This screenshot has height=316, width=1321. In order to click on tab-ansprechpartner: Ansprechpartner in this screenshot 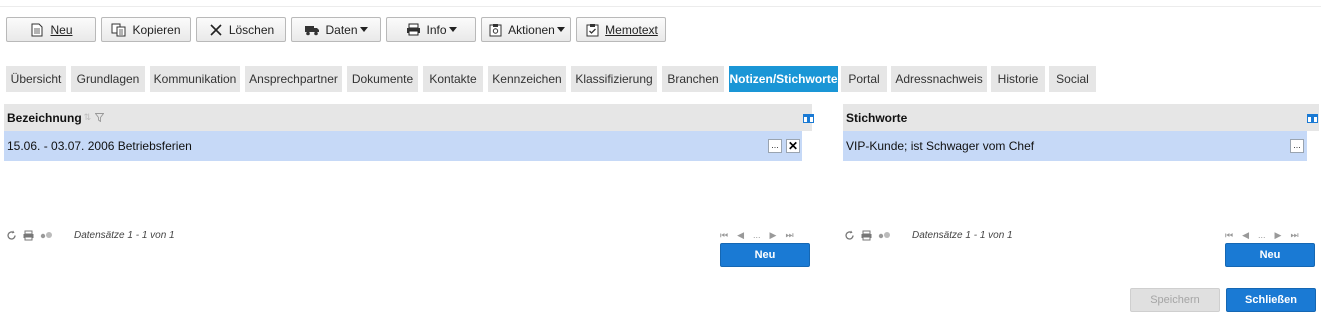, I will do `click(293, 79)`.